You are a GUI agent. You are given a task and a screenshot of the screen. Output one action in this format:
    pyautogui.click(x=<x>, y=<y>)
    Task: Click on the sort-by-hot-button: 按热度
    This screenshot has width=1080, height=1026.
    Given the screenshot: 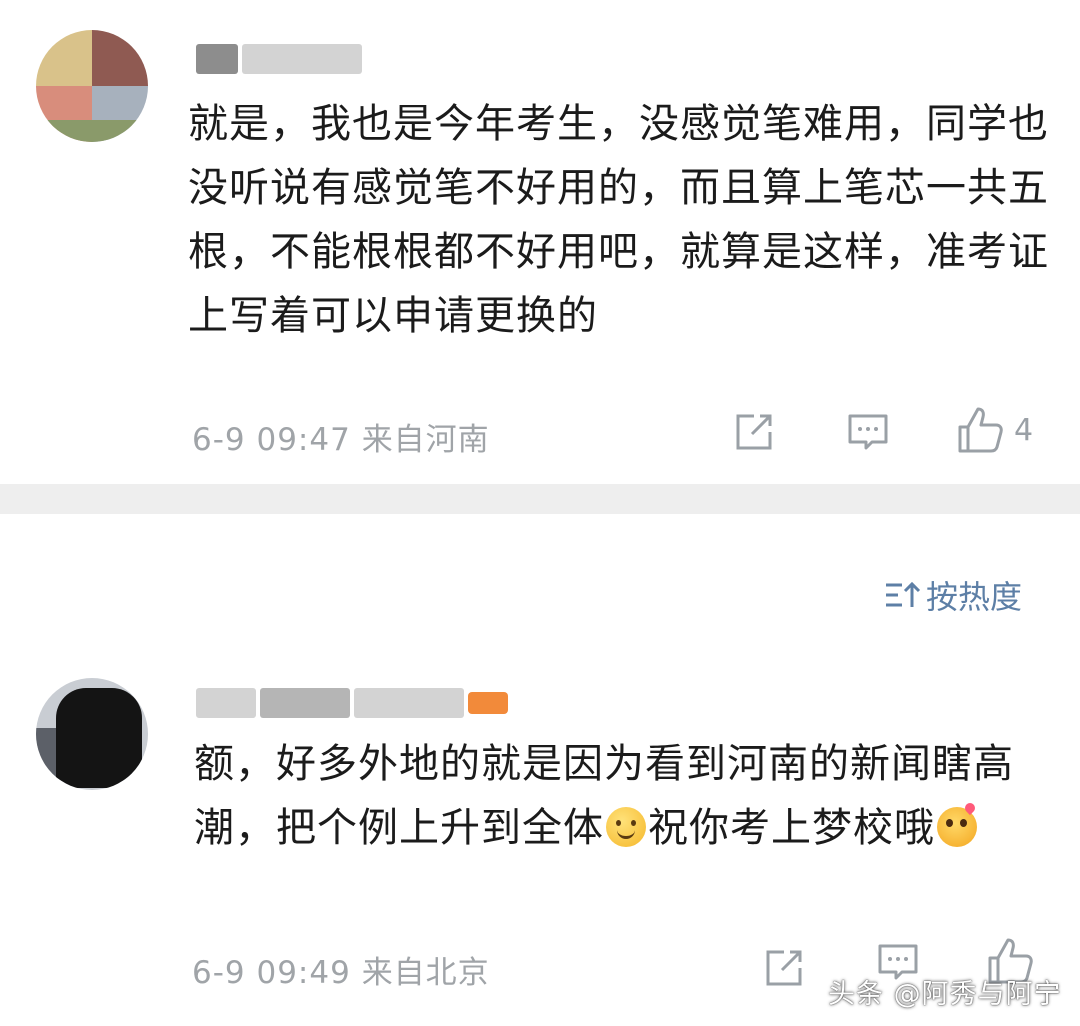 What is the action you would take?
    pyautogui.click(x=953, y=595)
    